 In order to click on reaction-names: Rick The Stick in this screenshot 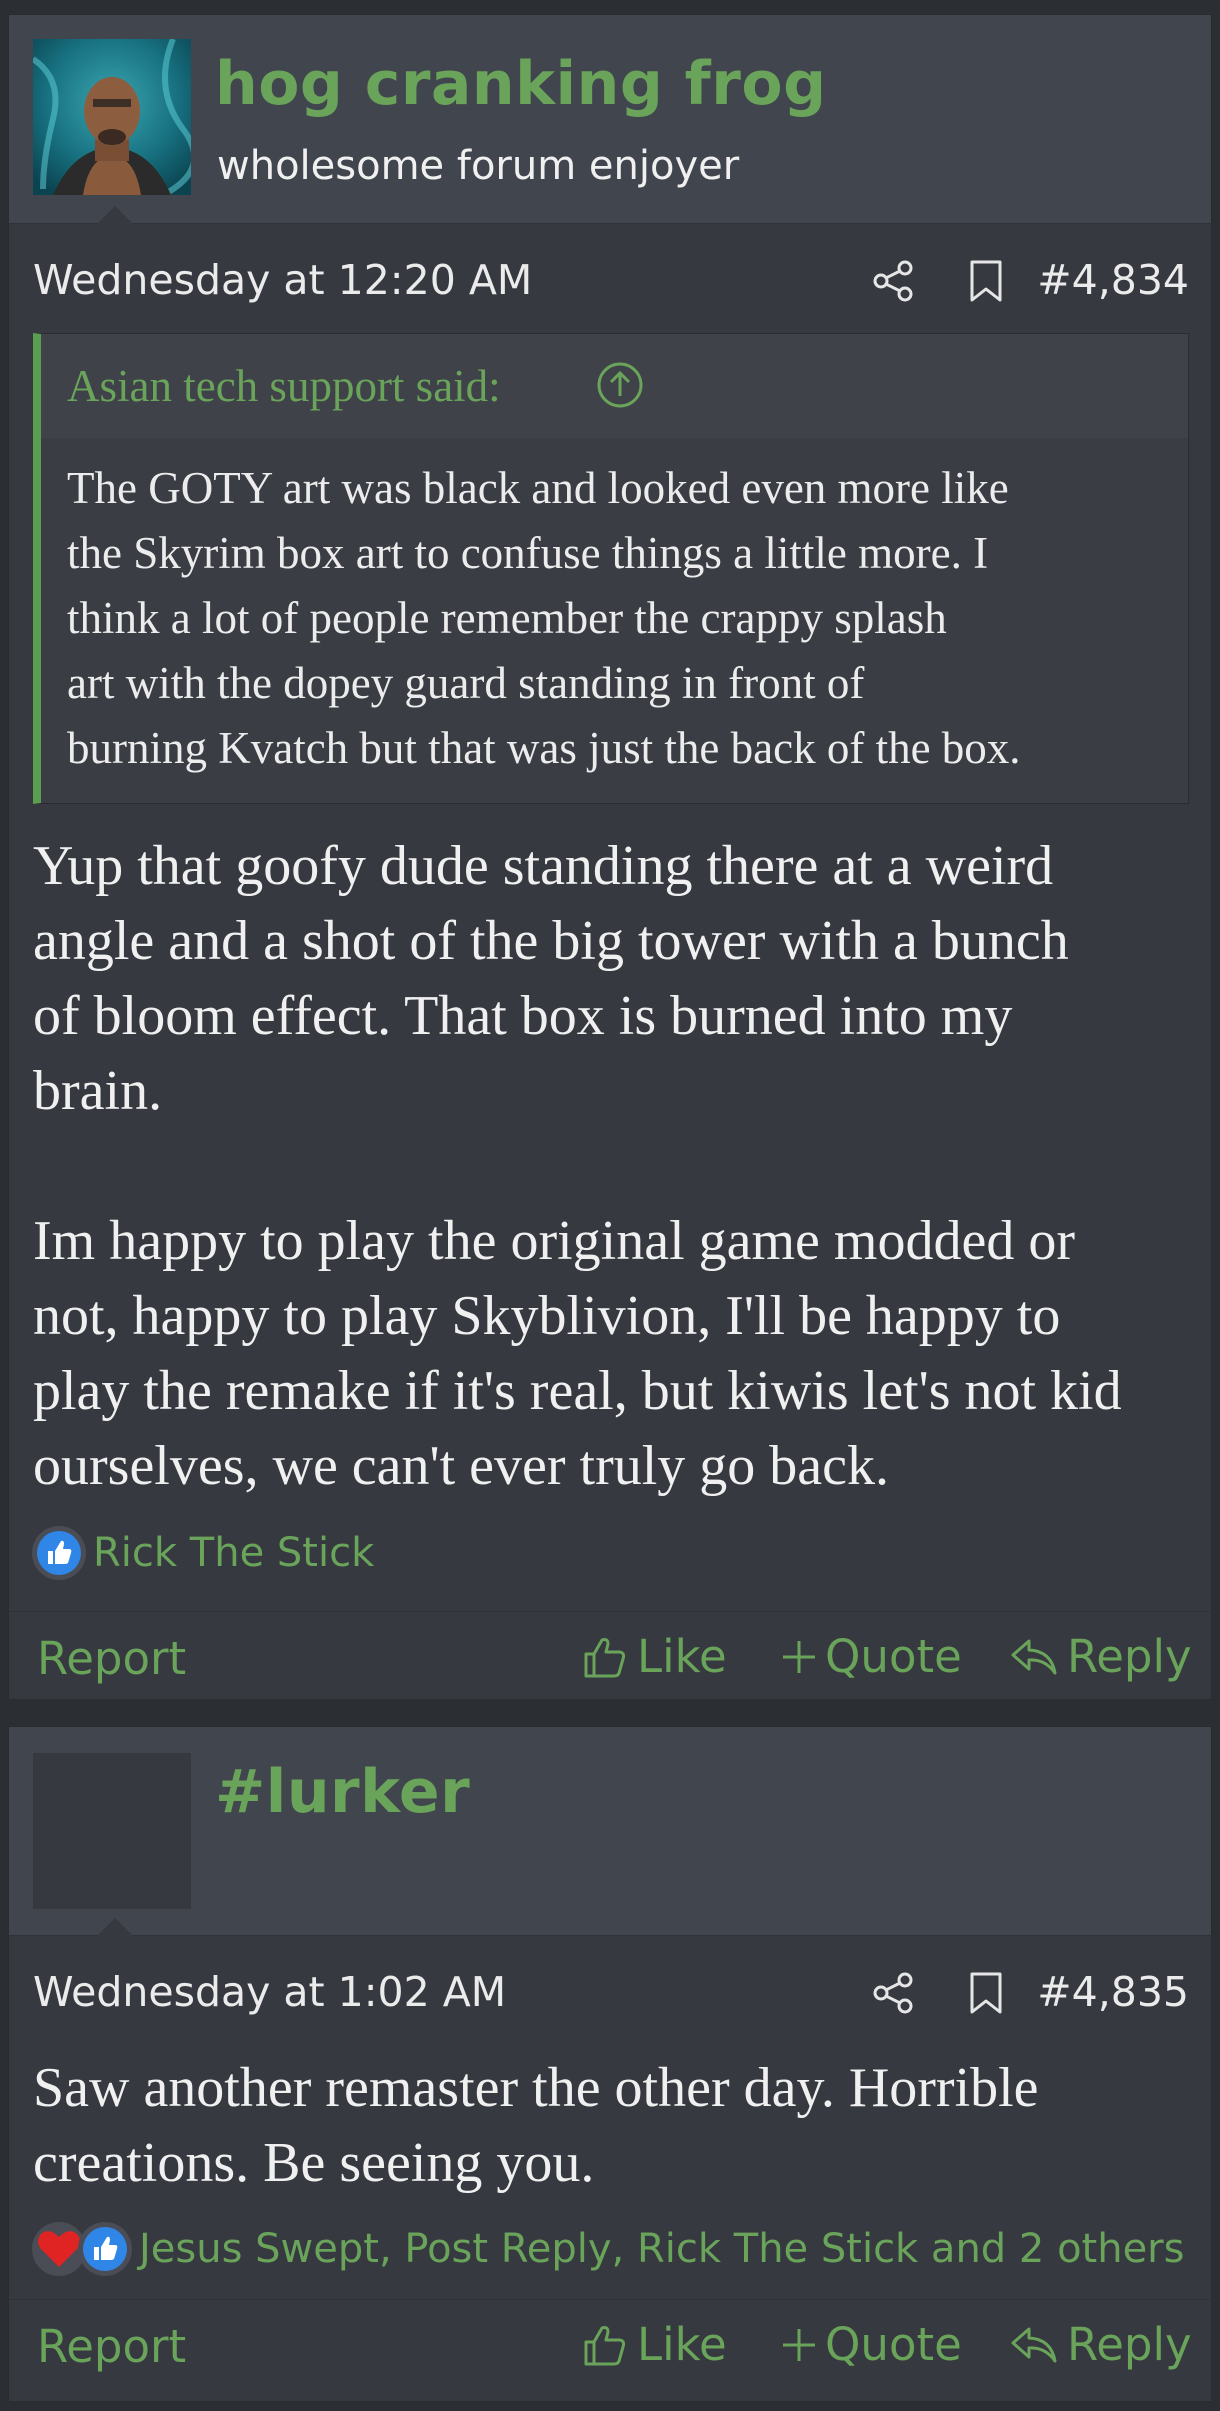, I will do `click(233, 1553)`.